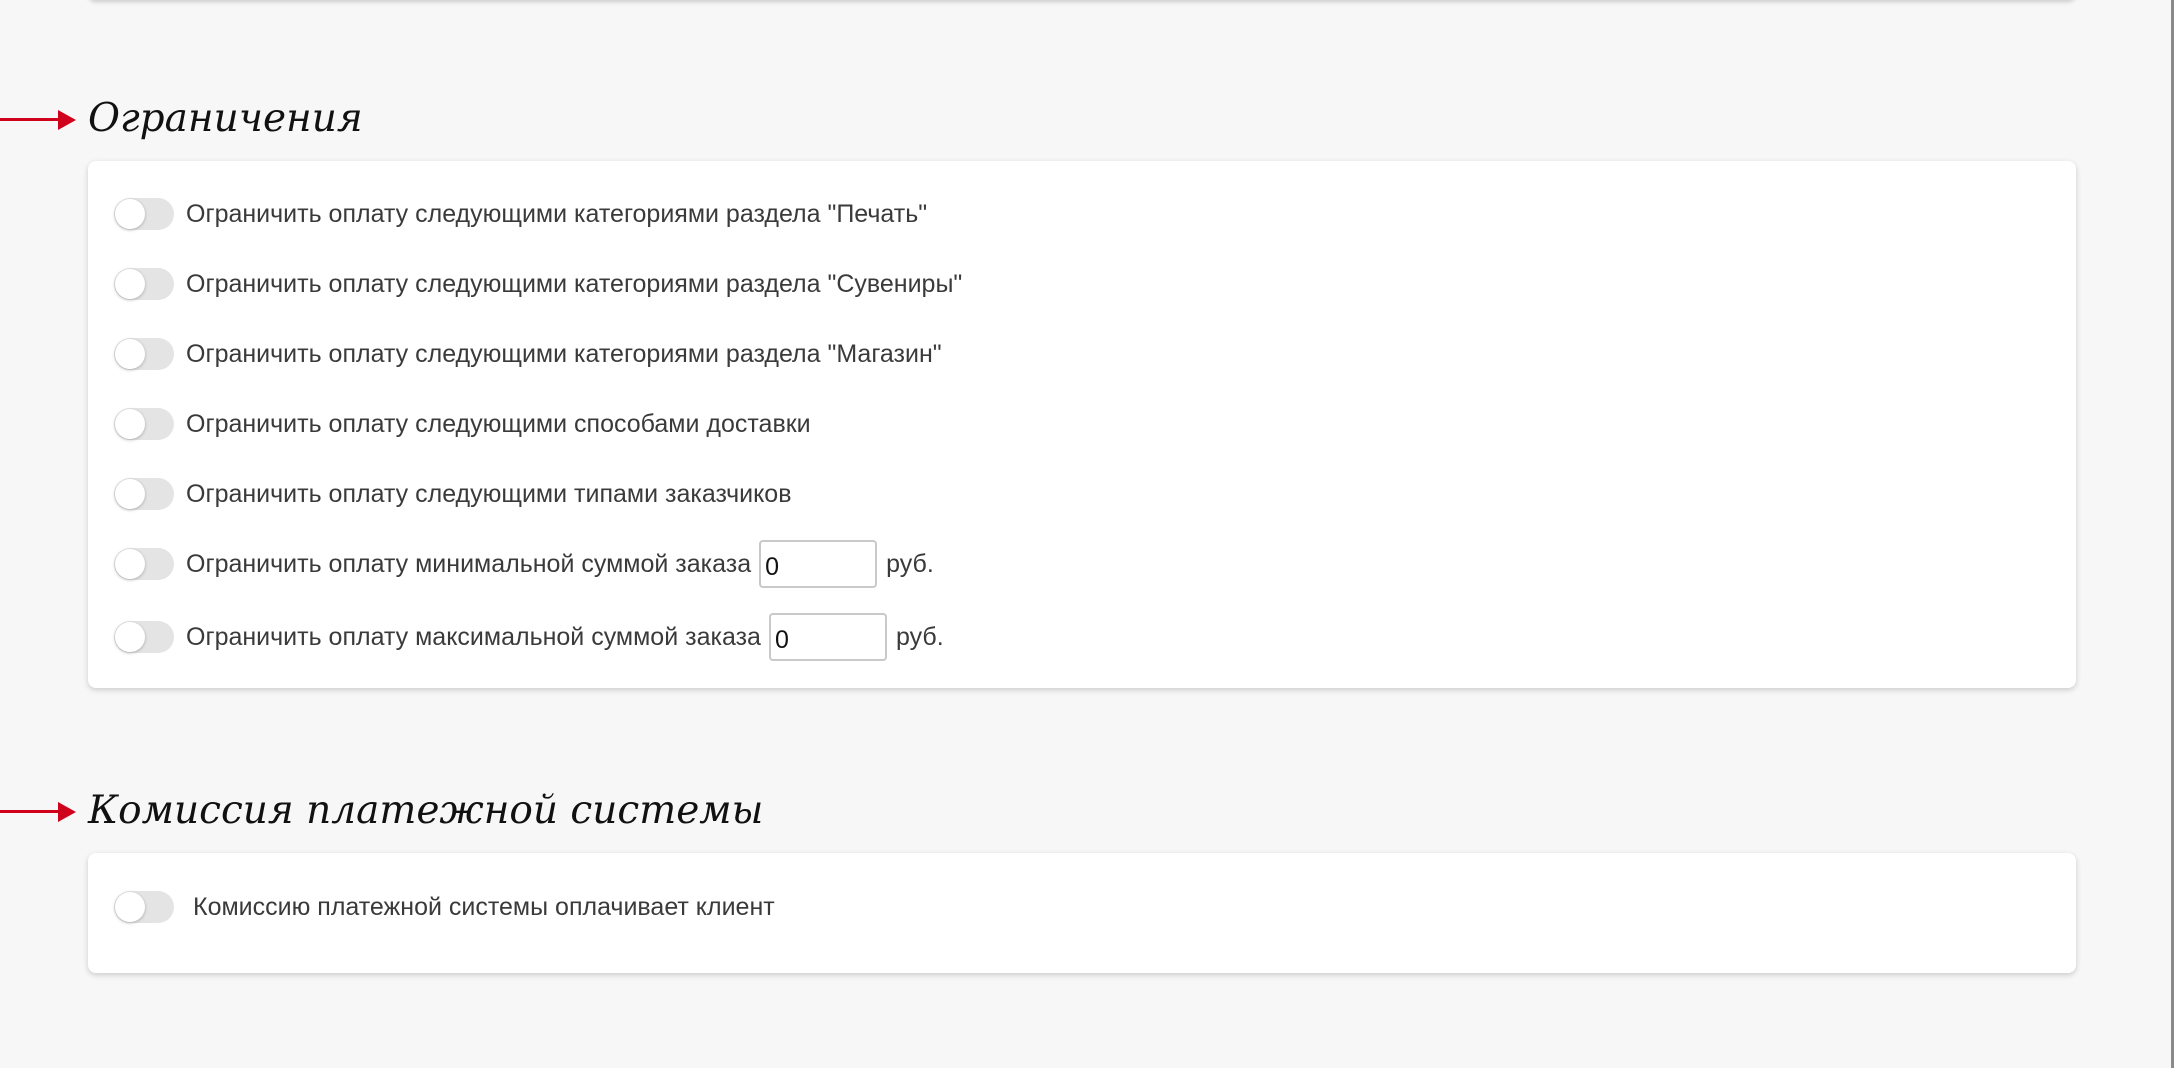 This screenshot has height=1068, width=2174. I want to click on restrict-min-amount-toggle, so click(144, 564).